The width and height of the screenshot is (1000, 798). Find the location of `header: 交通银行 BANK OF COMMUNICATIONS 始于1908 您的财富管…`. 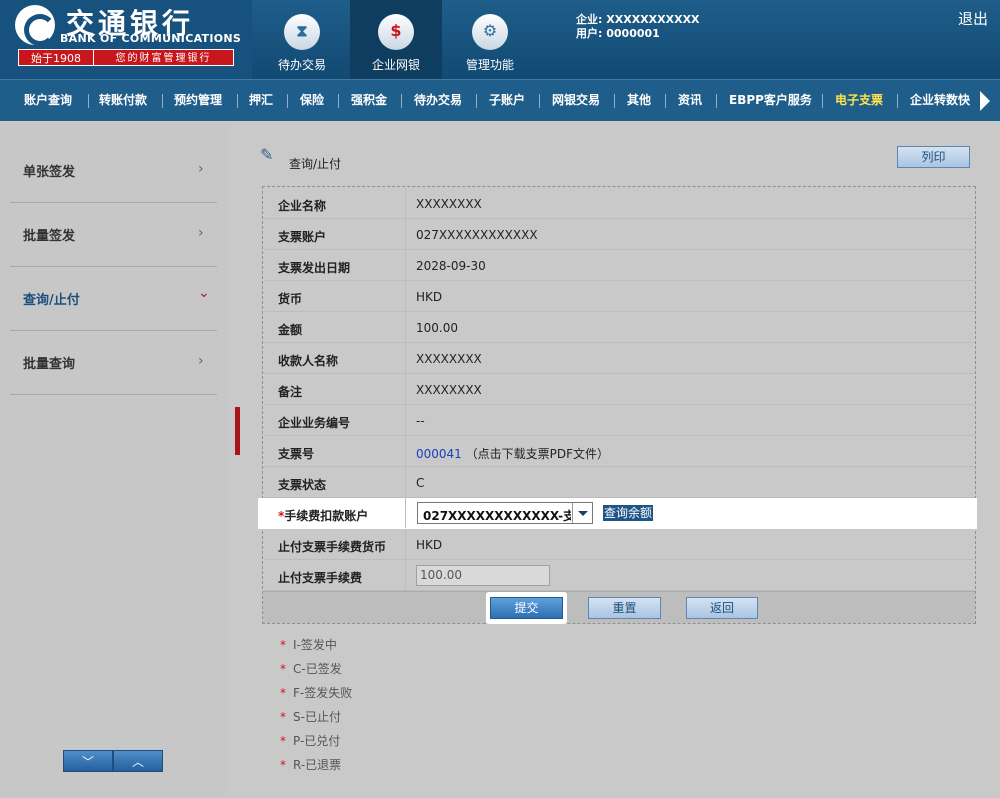

header: 交通银行 BANK OF COMMUNICATIONS 始于1908 您的财富管… is located at coordinates (500, 39).